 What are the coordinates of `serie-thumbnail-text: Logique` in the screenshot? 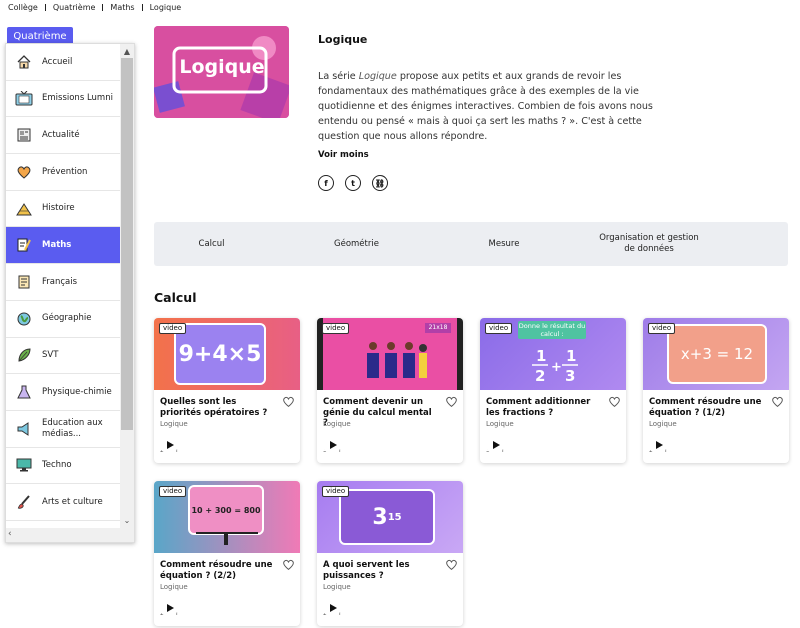 It's located at (222, 67).